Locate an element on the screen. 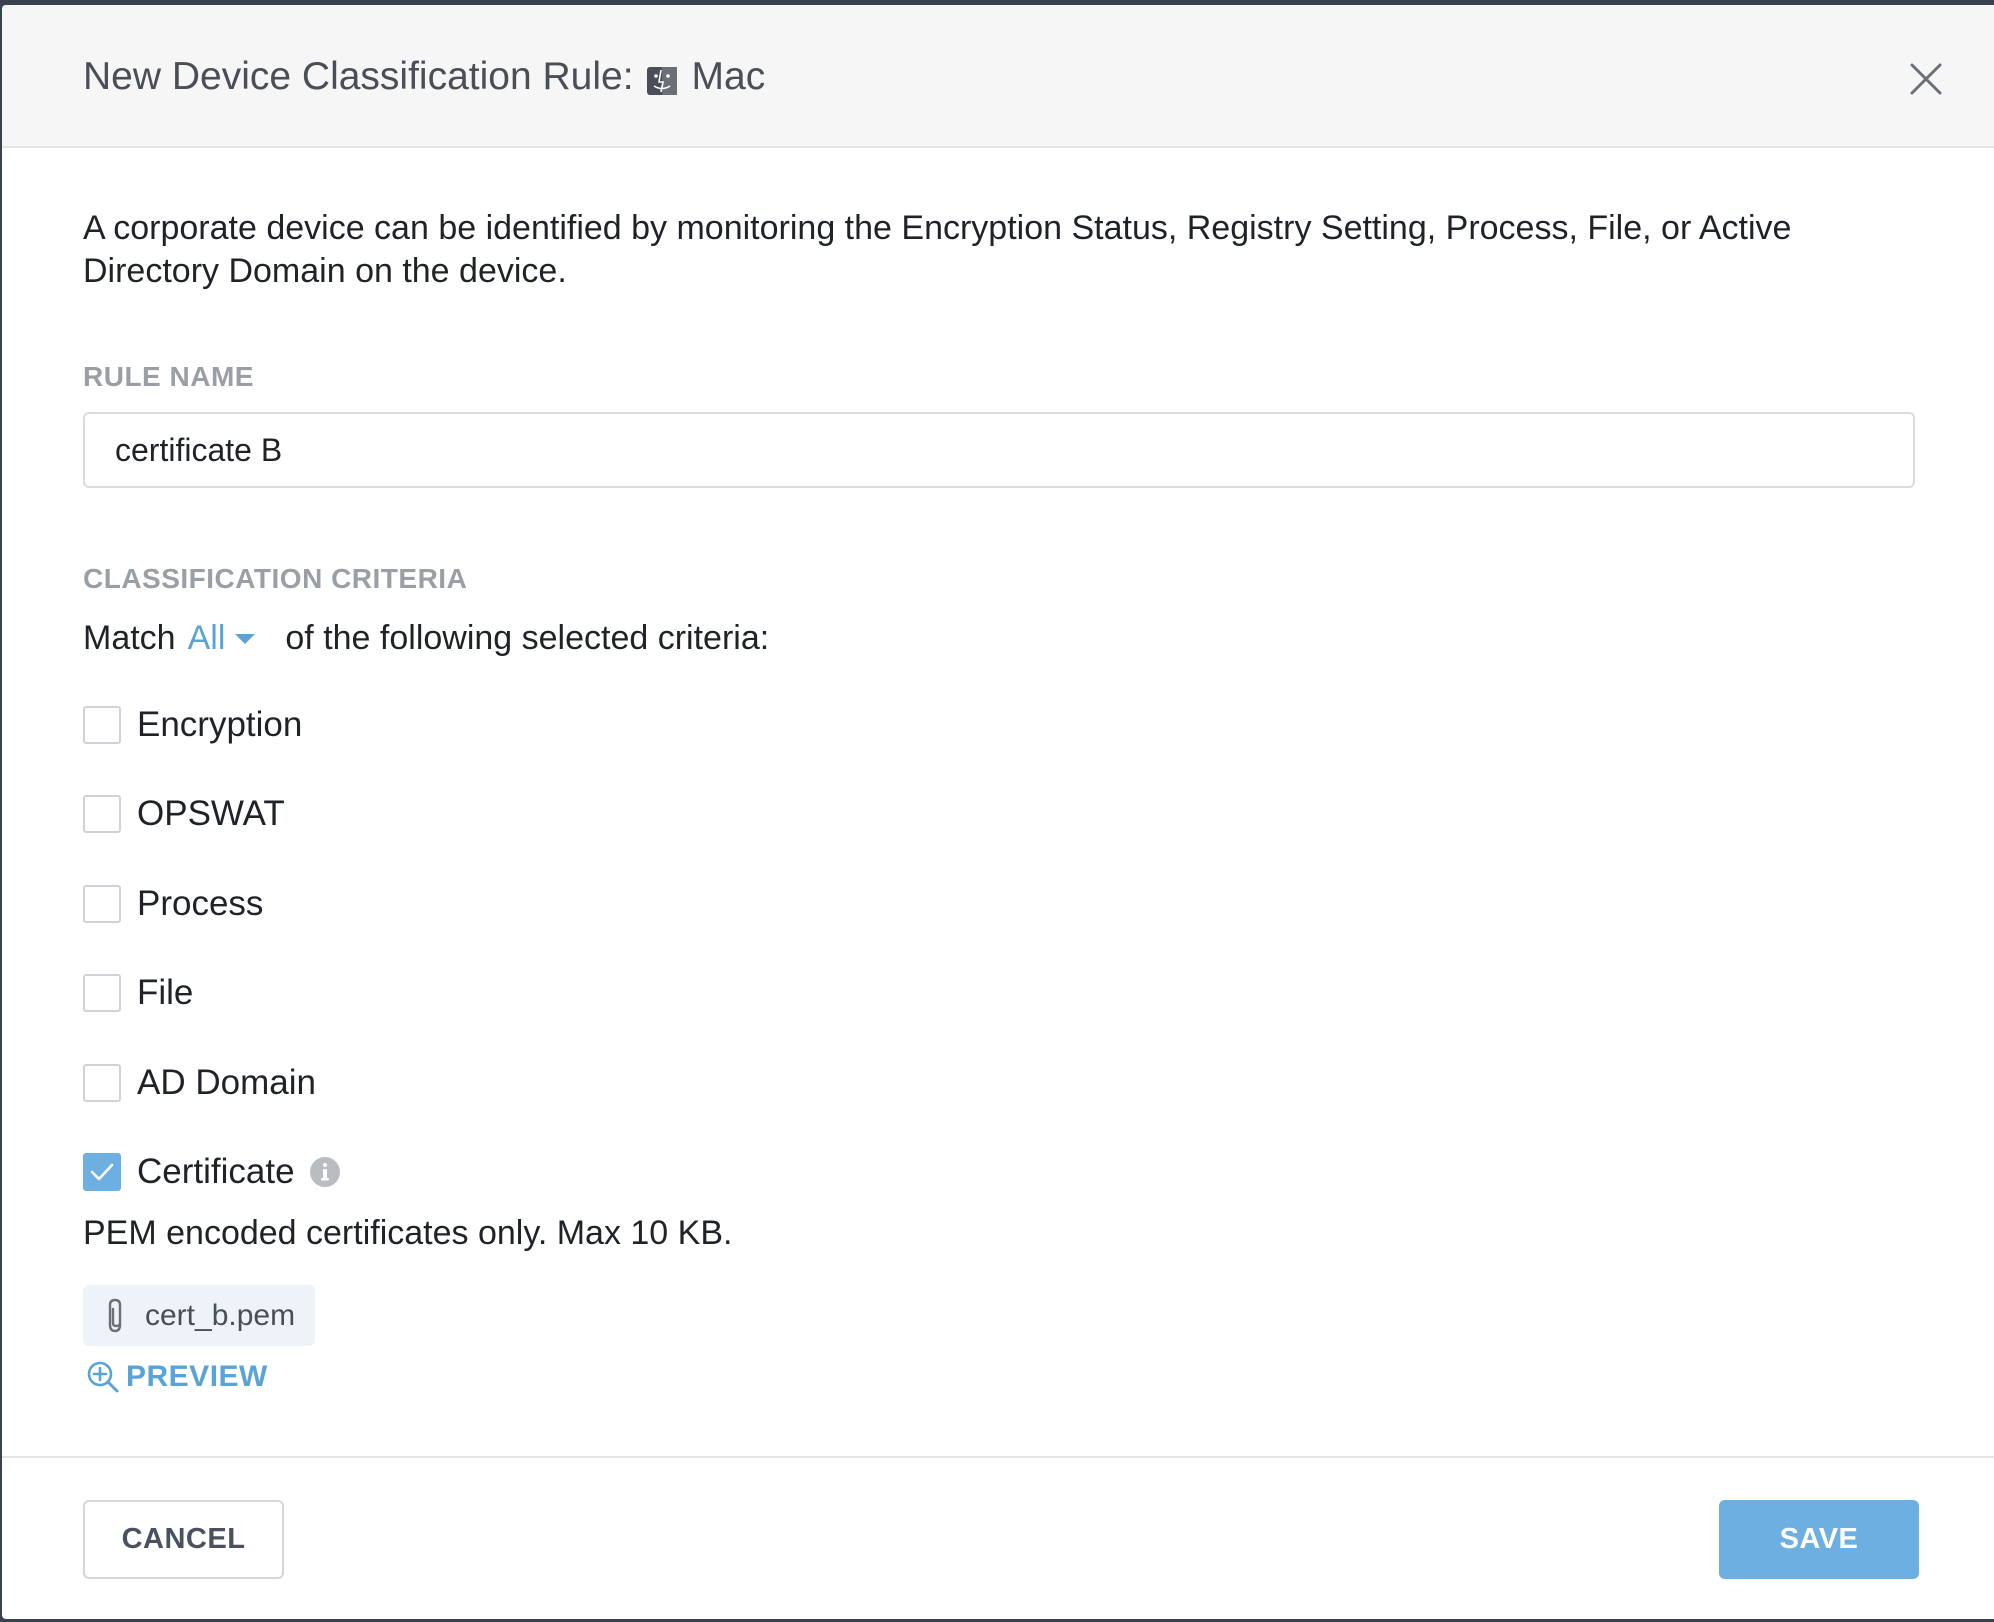 The height and width of the screenshot is (1622, 1994). criterion-process: Process is located at coordinates (173, 904).